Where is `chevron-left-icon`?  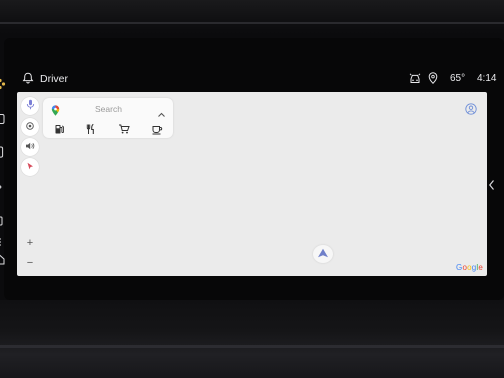
chevron-left-icon is located at coordinates (491, 184).